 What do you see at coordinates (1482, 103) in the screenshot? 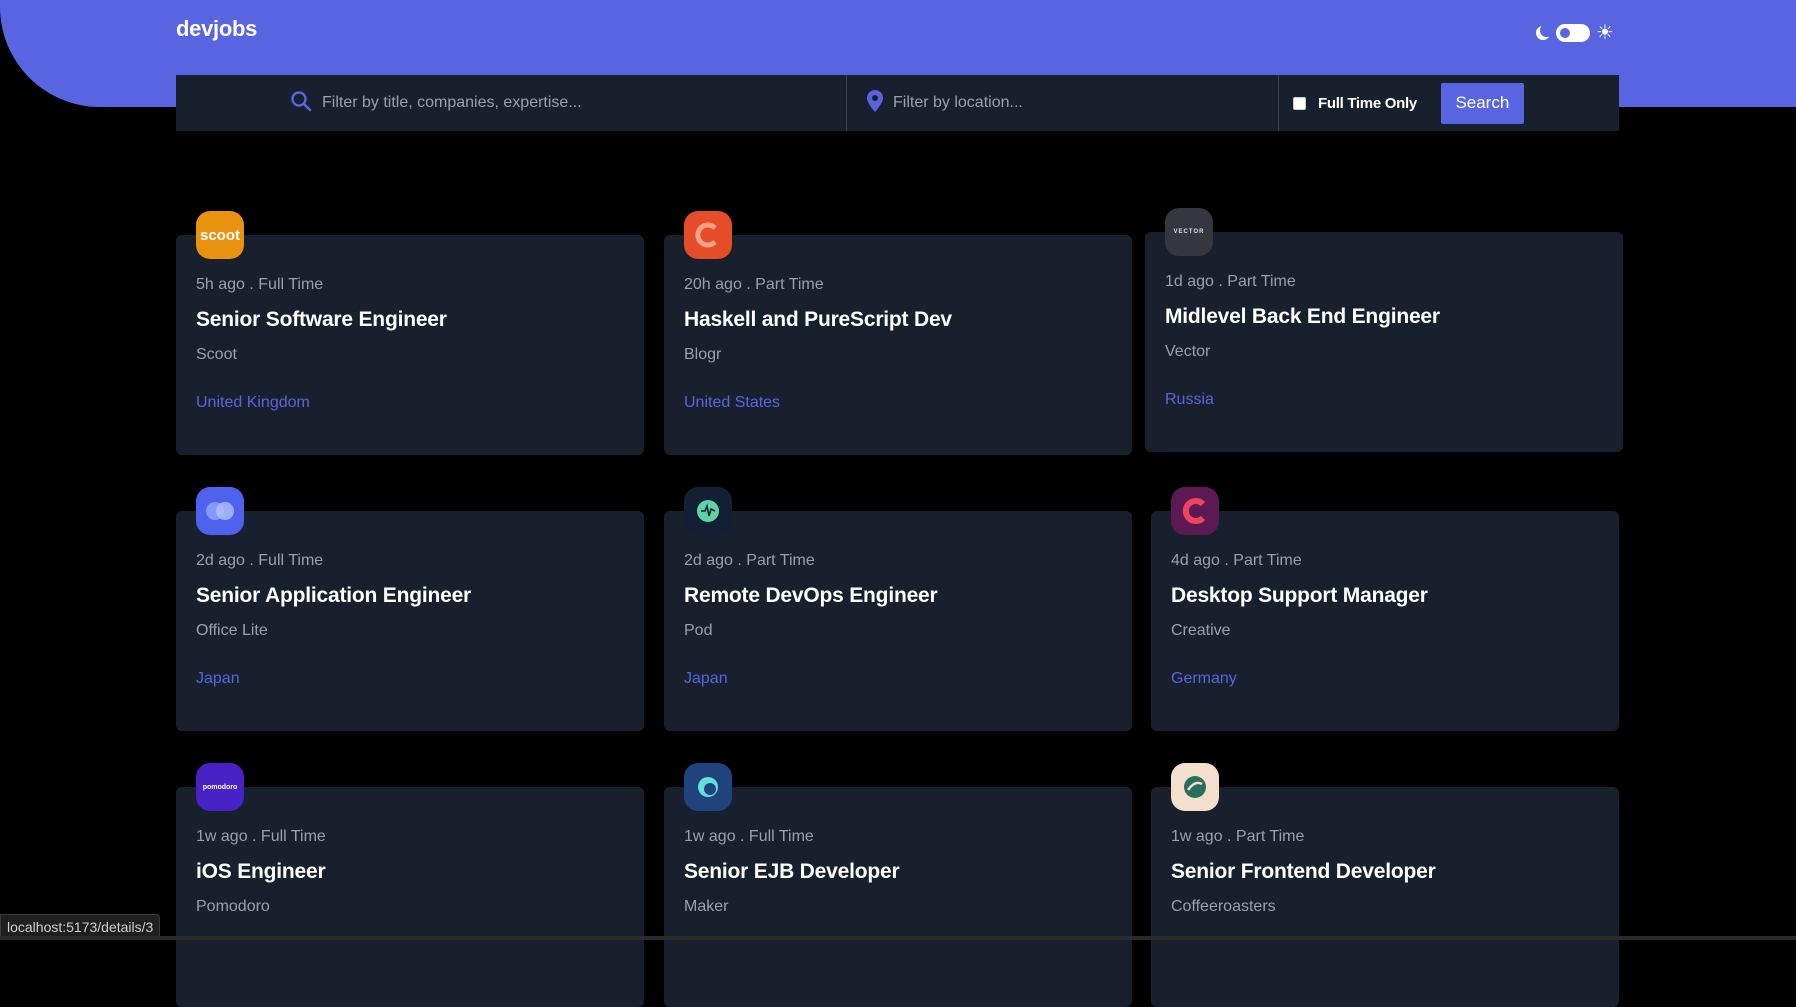
I see `search-button: Search` at bounding box center [1482, 103].